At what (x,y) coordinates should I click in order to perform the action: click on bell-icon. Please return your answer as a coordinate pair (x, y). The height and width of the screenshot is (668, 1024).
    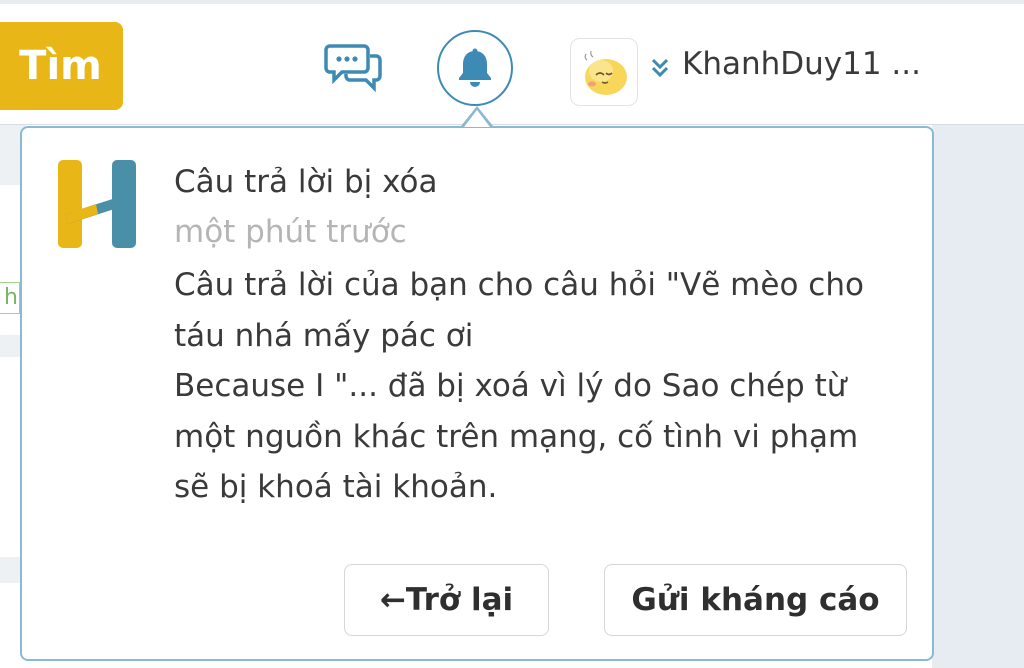
    Looking at the image, I should click on (475, 67).